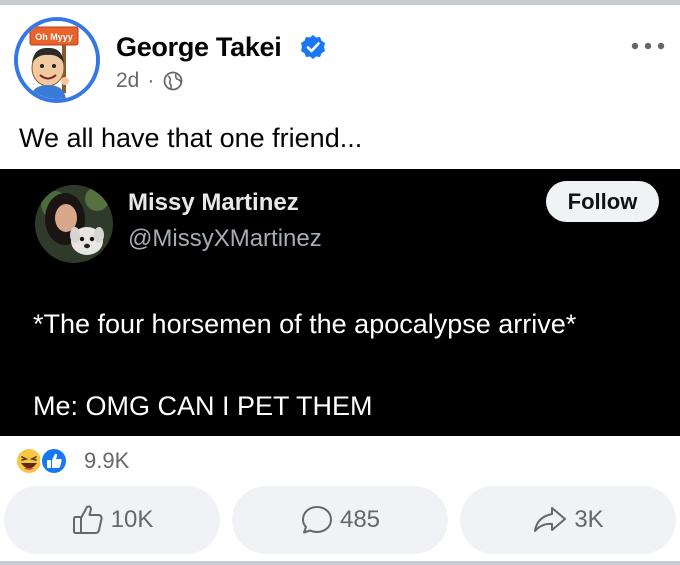  Describe the element at coordinates (340, 2) in the screenshot. I see `top-divider` at that location.